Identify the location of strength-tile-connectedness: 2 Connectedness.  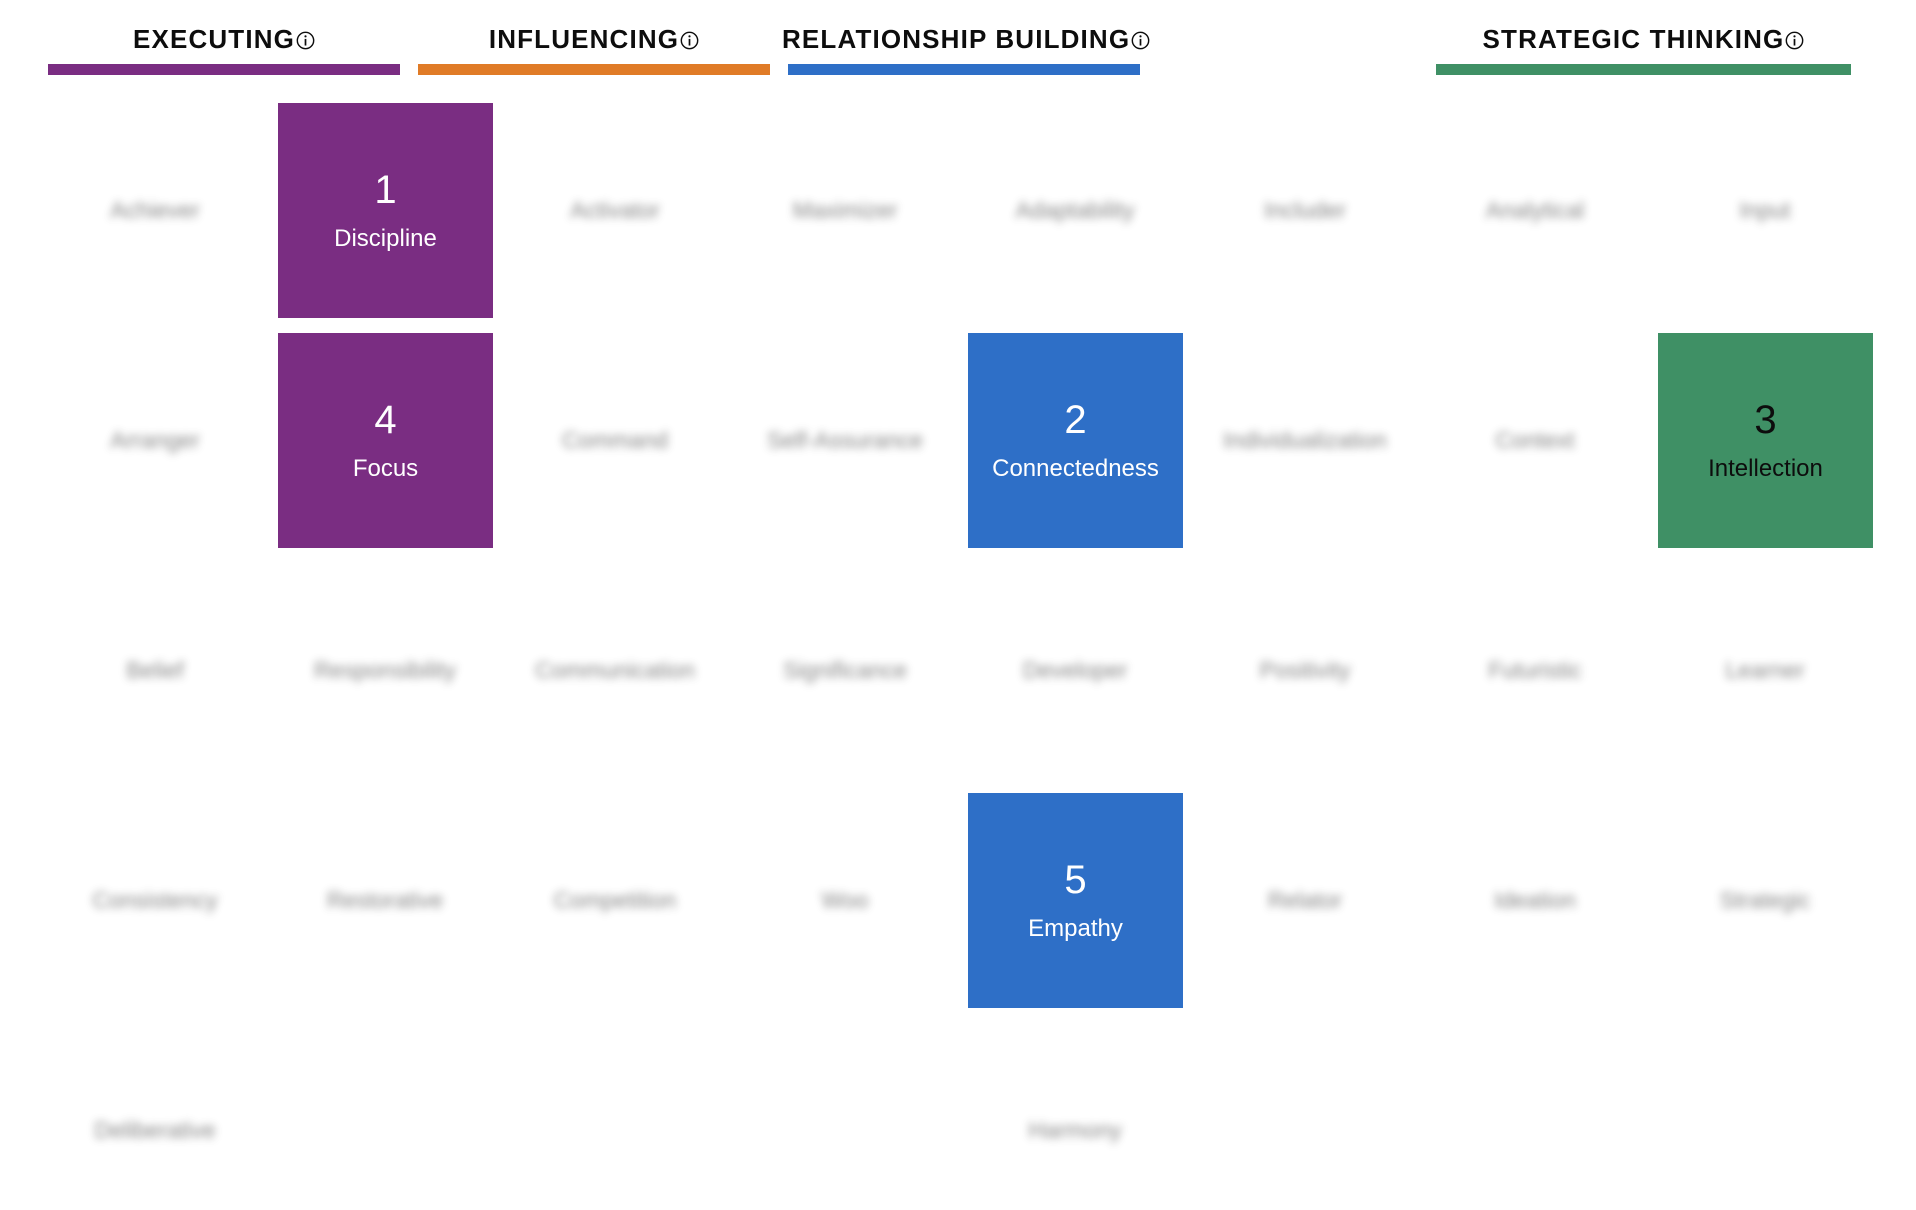
(1075, 440).